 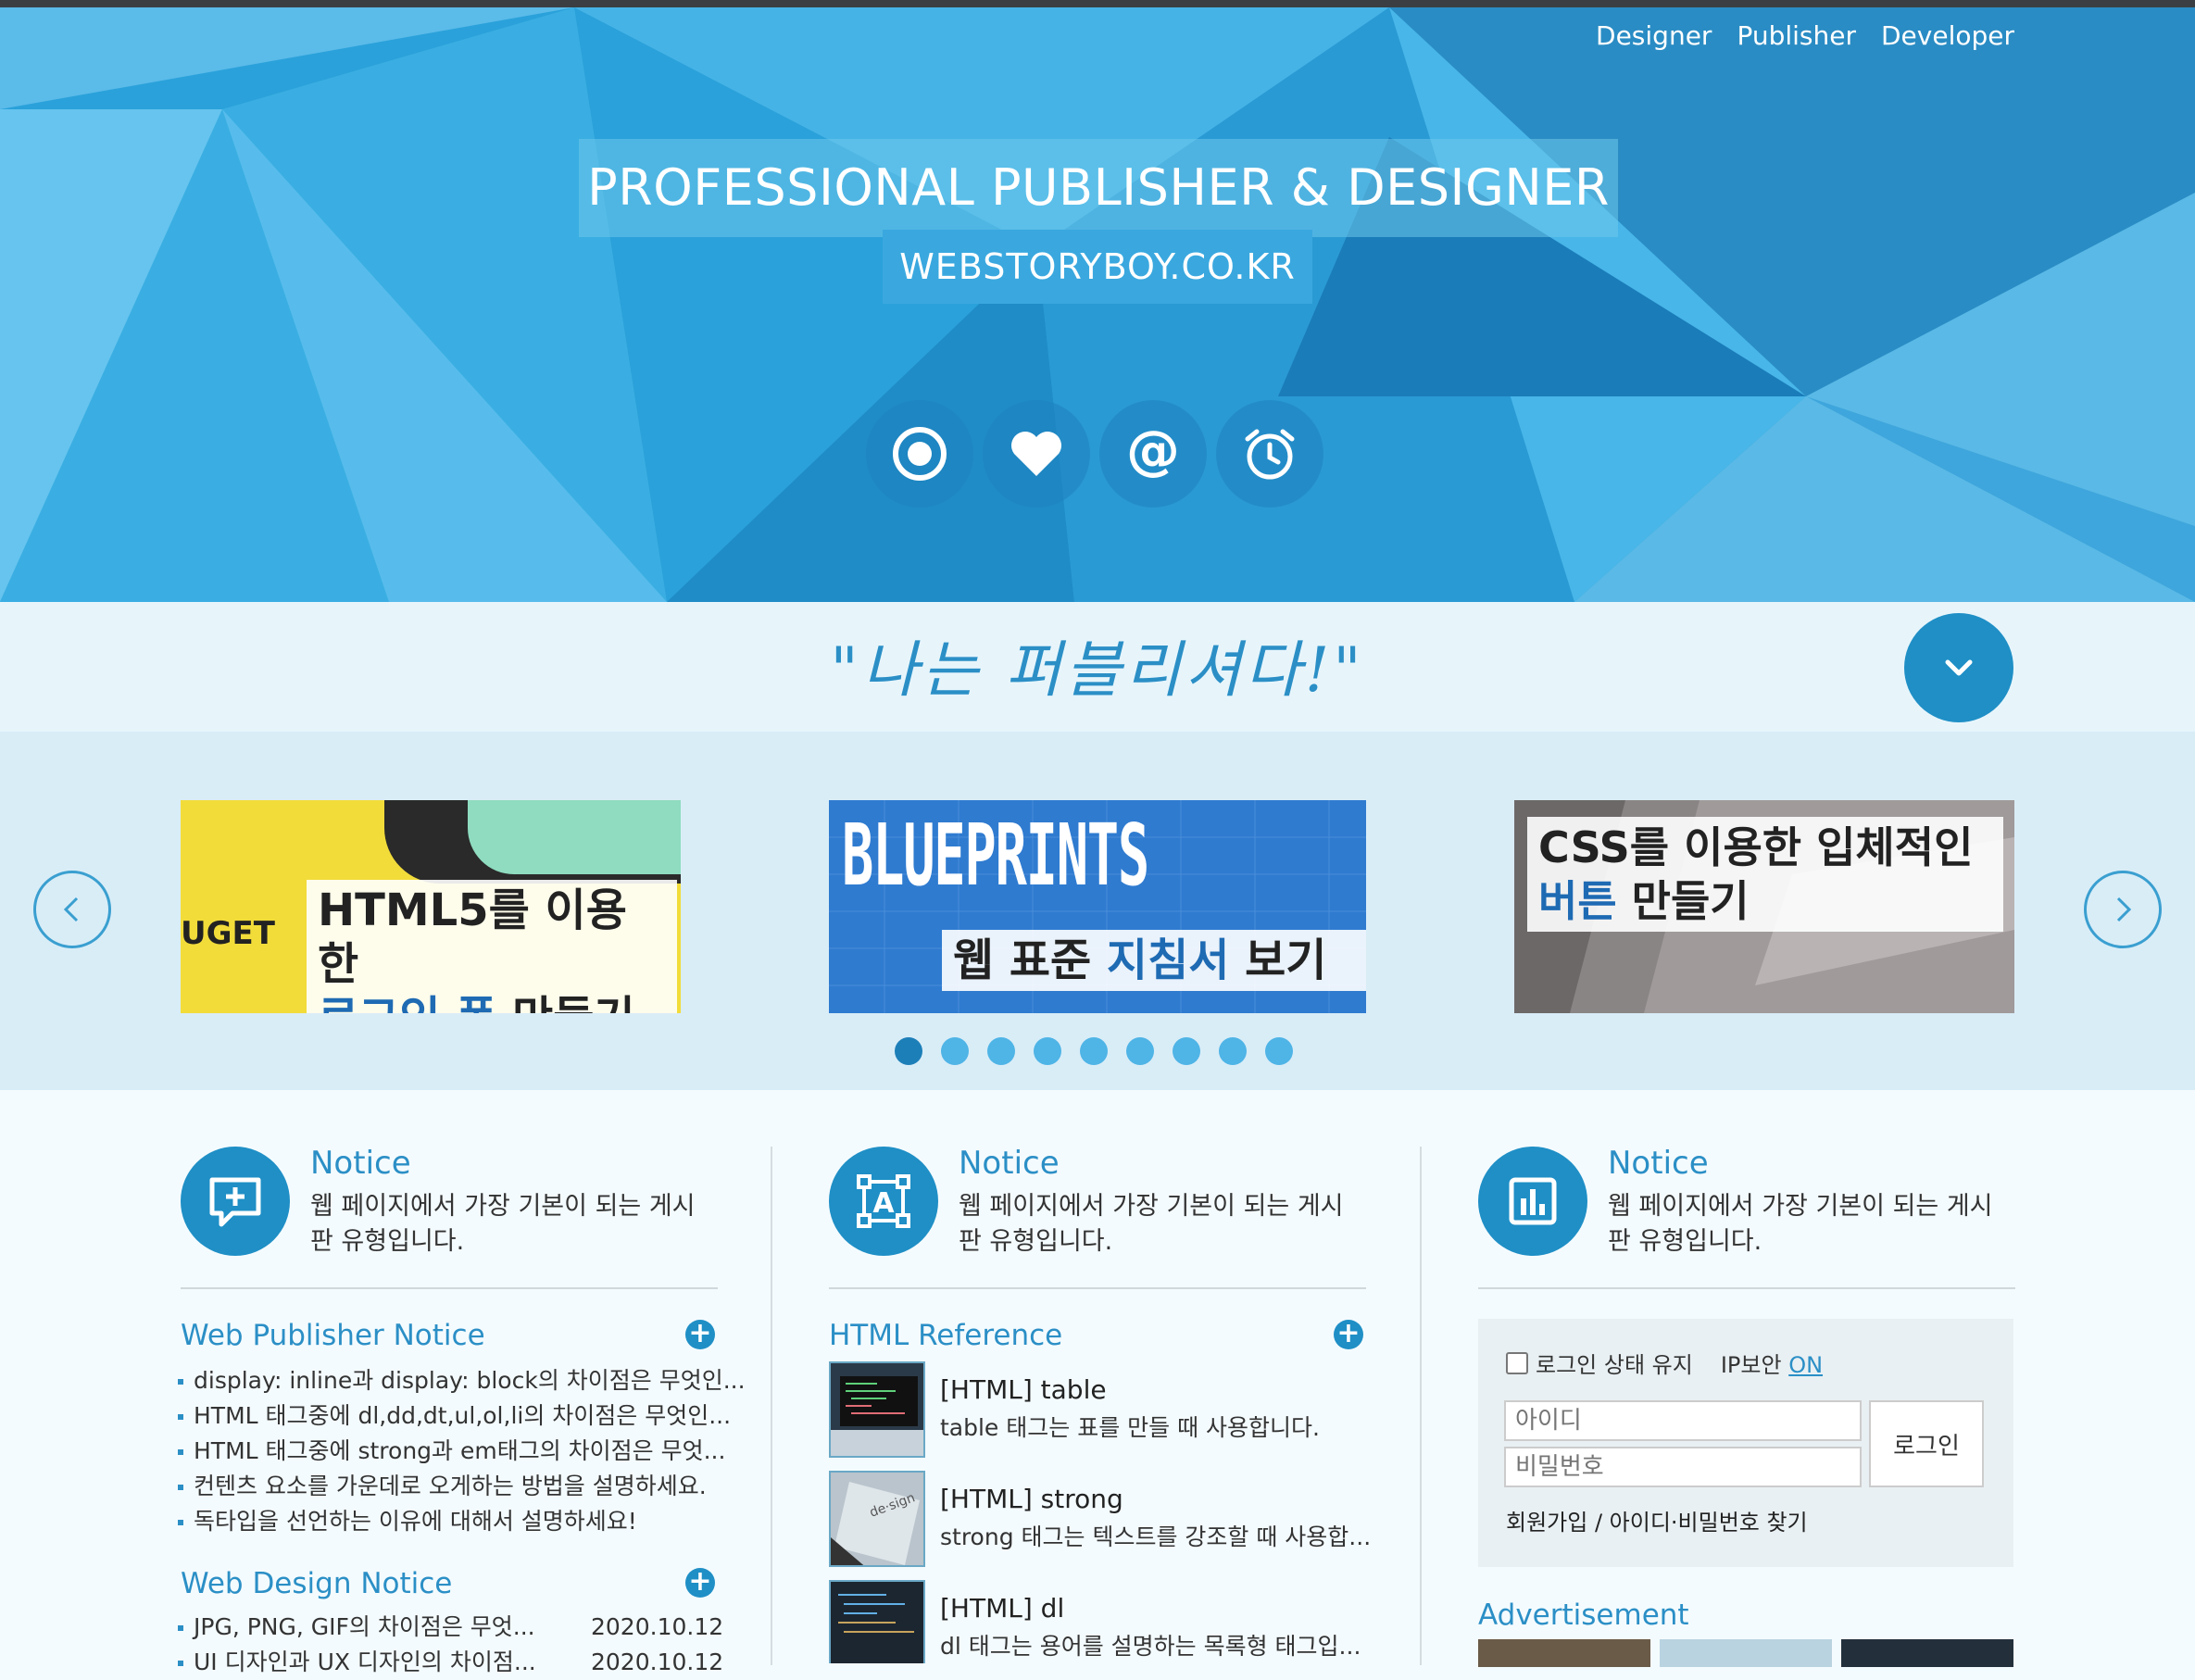 What do you see at coordinates (945, 1335) in the screenshot?
I see `html-reference-title: HTML Reference` at bounding box center [945, 1335].